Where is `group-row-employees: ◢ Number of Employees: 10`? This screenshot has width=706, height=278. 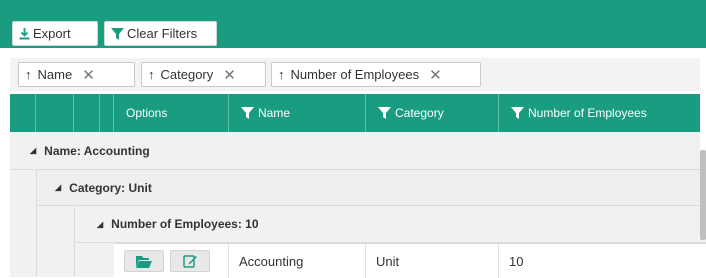
group-row-employees: ◢ Number of Employees: 10 is located at coordinates (390, 224).